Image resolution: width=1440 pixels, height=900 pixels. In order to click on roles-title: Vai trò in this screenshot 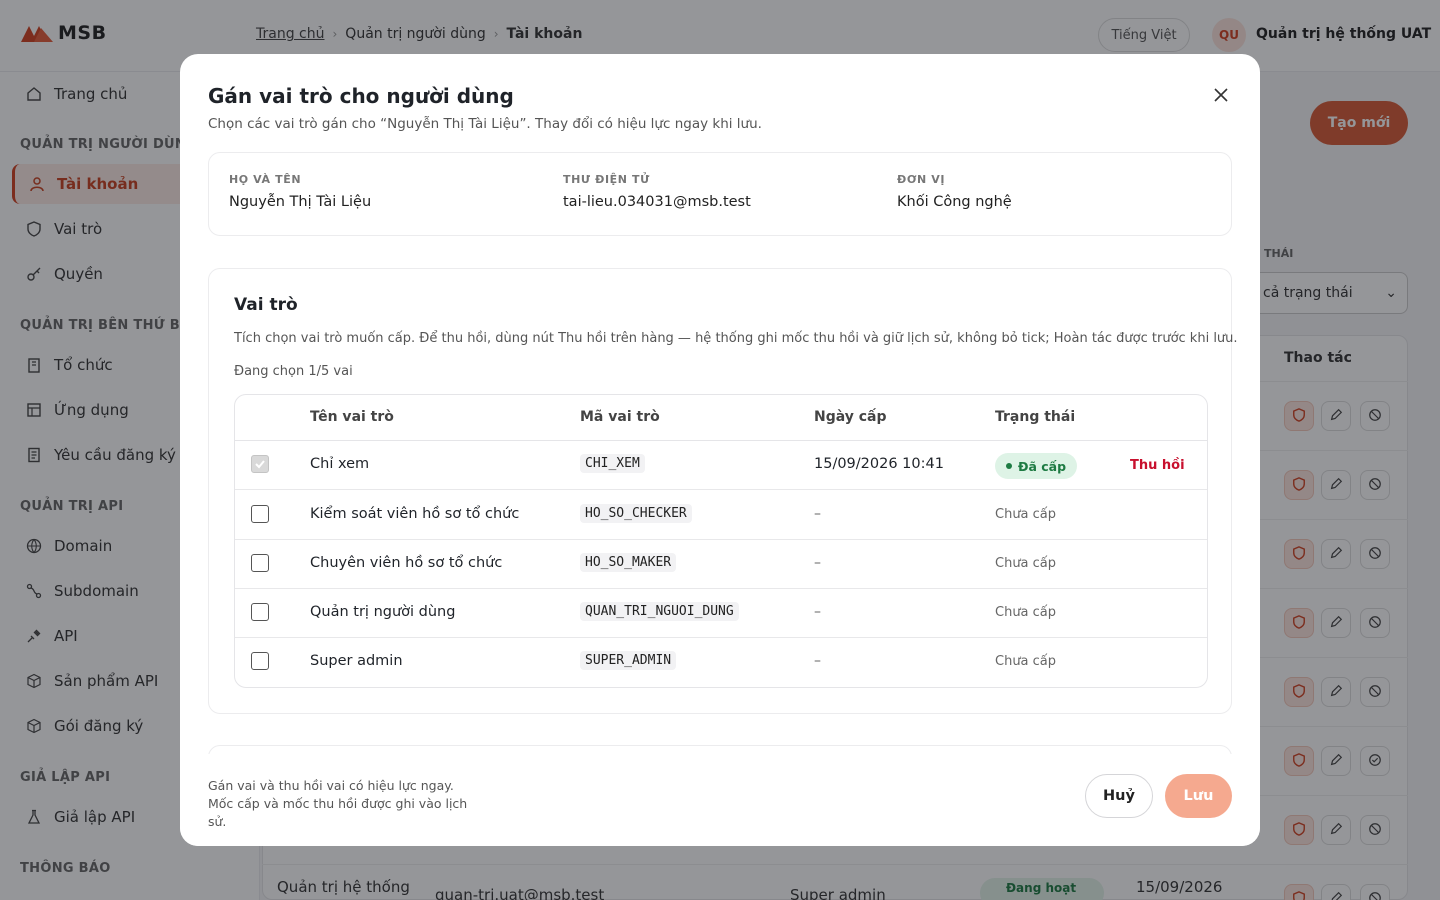, I will do `click(266, 305)`.